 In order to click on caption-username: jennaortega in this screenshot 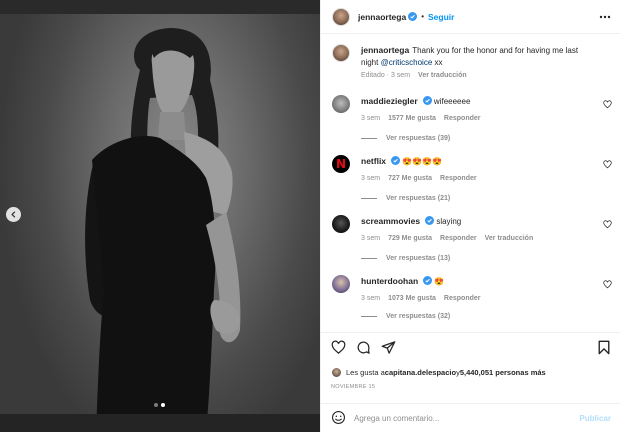, I will do `click(385, 50)`.